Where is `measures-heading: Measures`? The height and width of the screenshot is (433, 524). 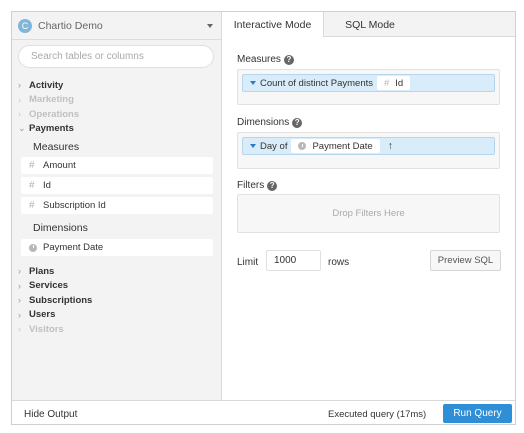
measures-heading: Measures is located at coordinates (56, 146).